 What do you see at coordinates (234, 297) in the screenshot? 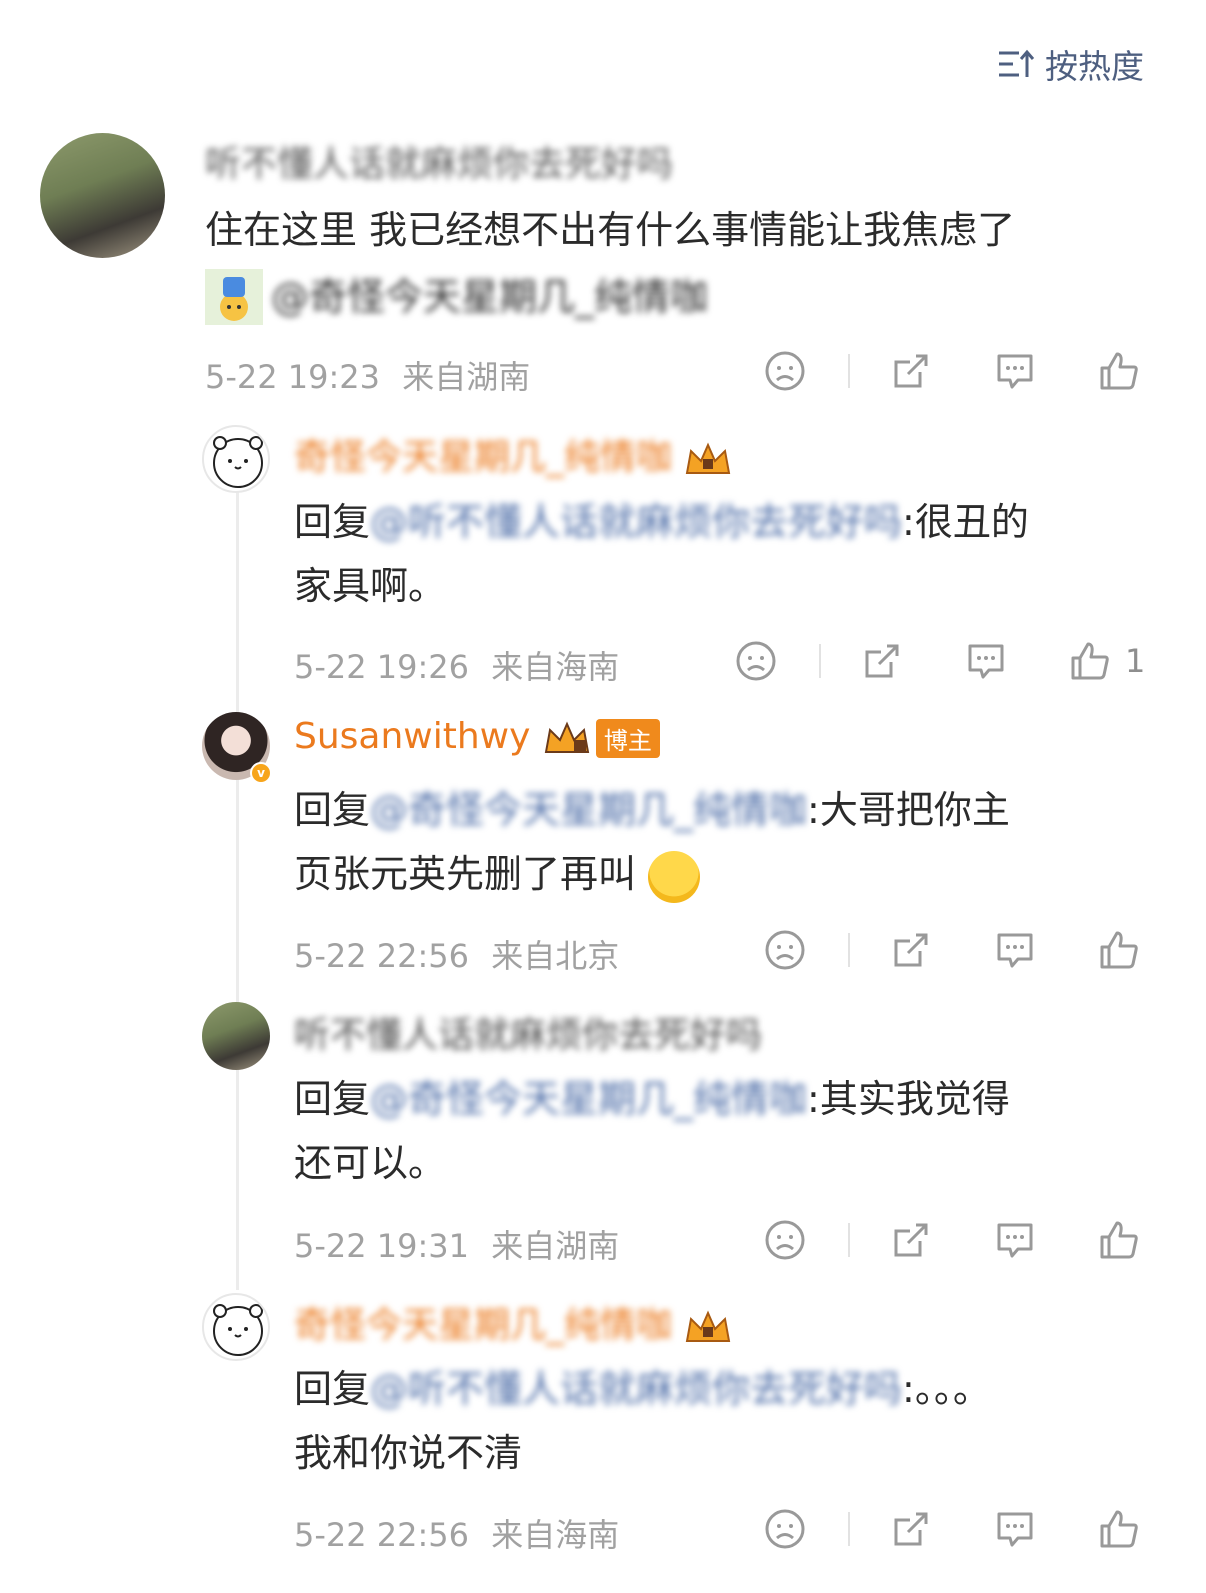
I see `sticker-icon` at bounding box center [234, 297].